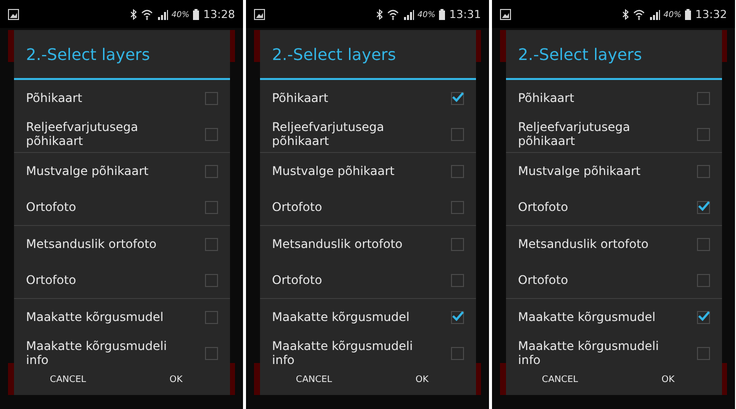 The height and width of the screenshot is (409, 736). I want to click on clock-time: 13:28, so click(219, 14).